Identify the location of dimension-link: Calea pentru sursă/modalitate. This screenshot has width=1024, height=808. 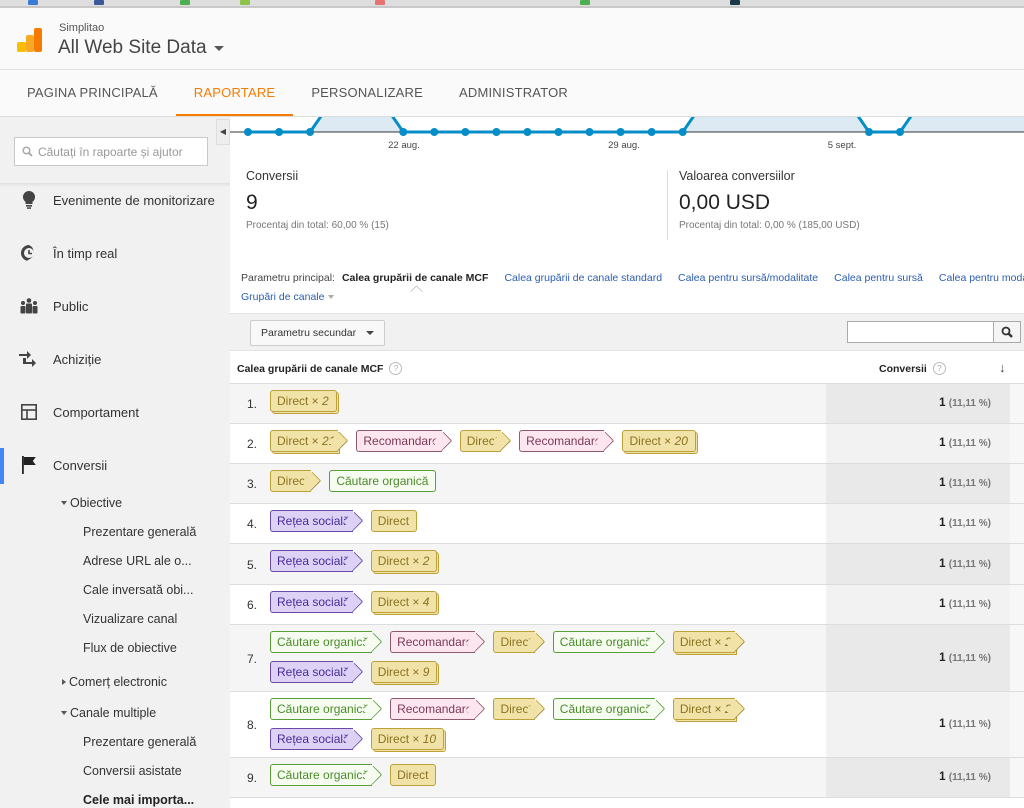
(748, 278).